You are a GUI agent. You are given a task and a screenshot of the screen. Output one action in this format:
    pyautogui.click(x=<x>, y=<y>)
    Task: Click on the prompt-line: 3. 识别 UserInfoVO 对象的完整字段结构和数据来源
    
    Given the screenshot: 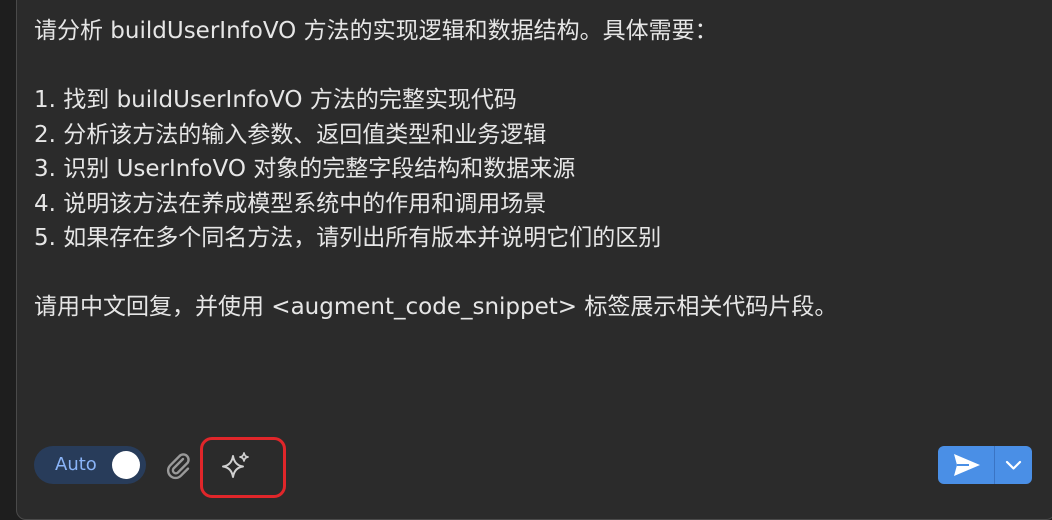 What is the action you would take?
    pyautogui.click(x=305, y=169)
    